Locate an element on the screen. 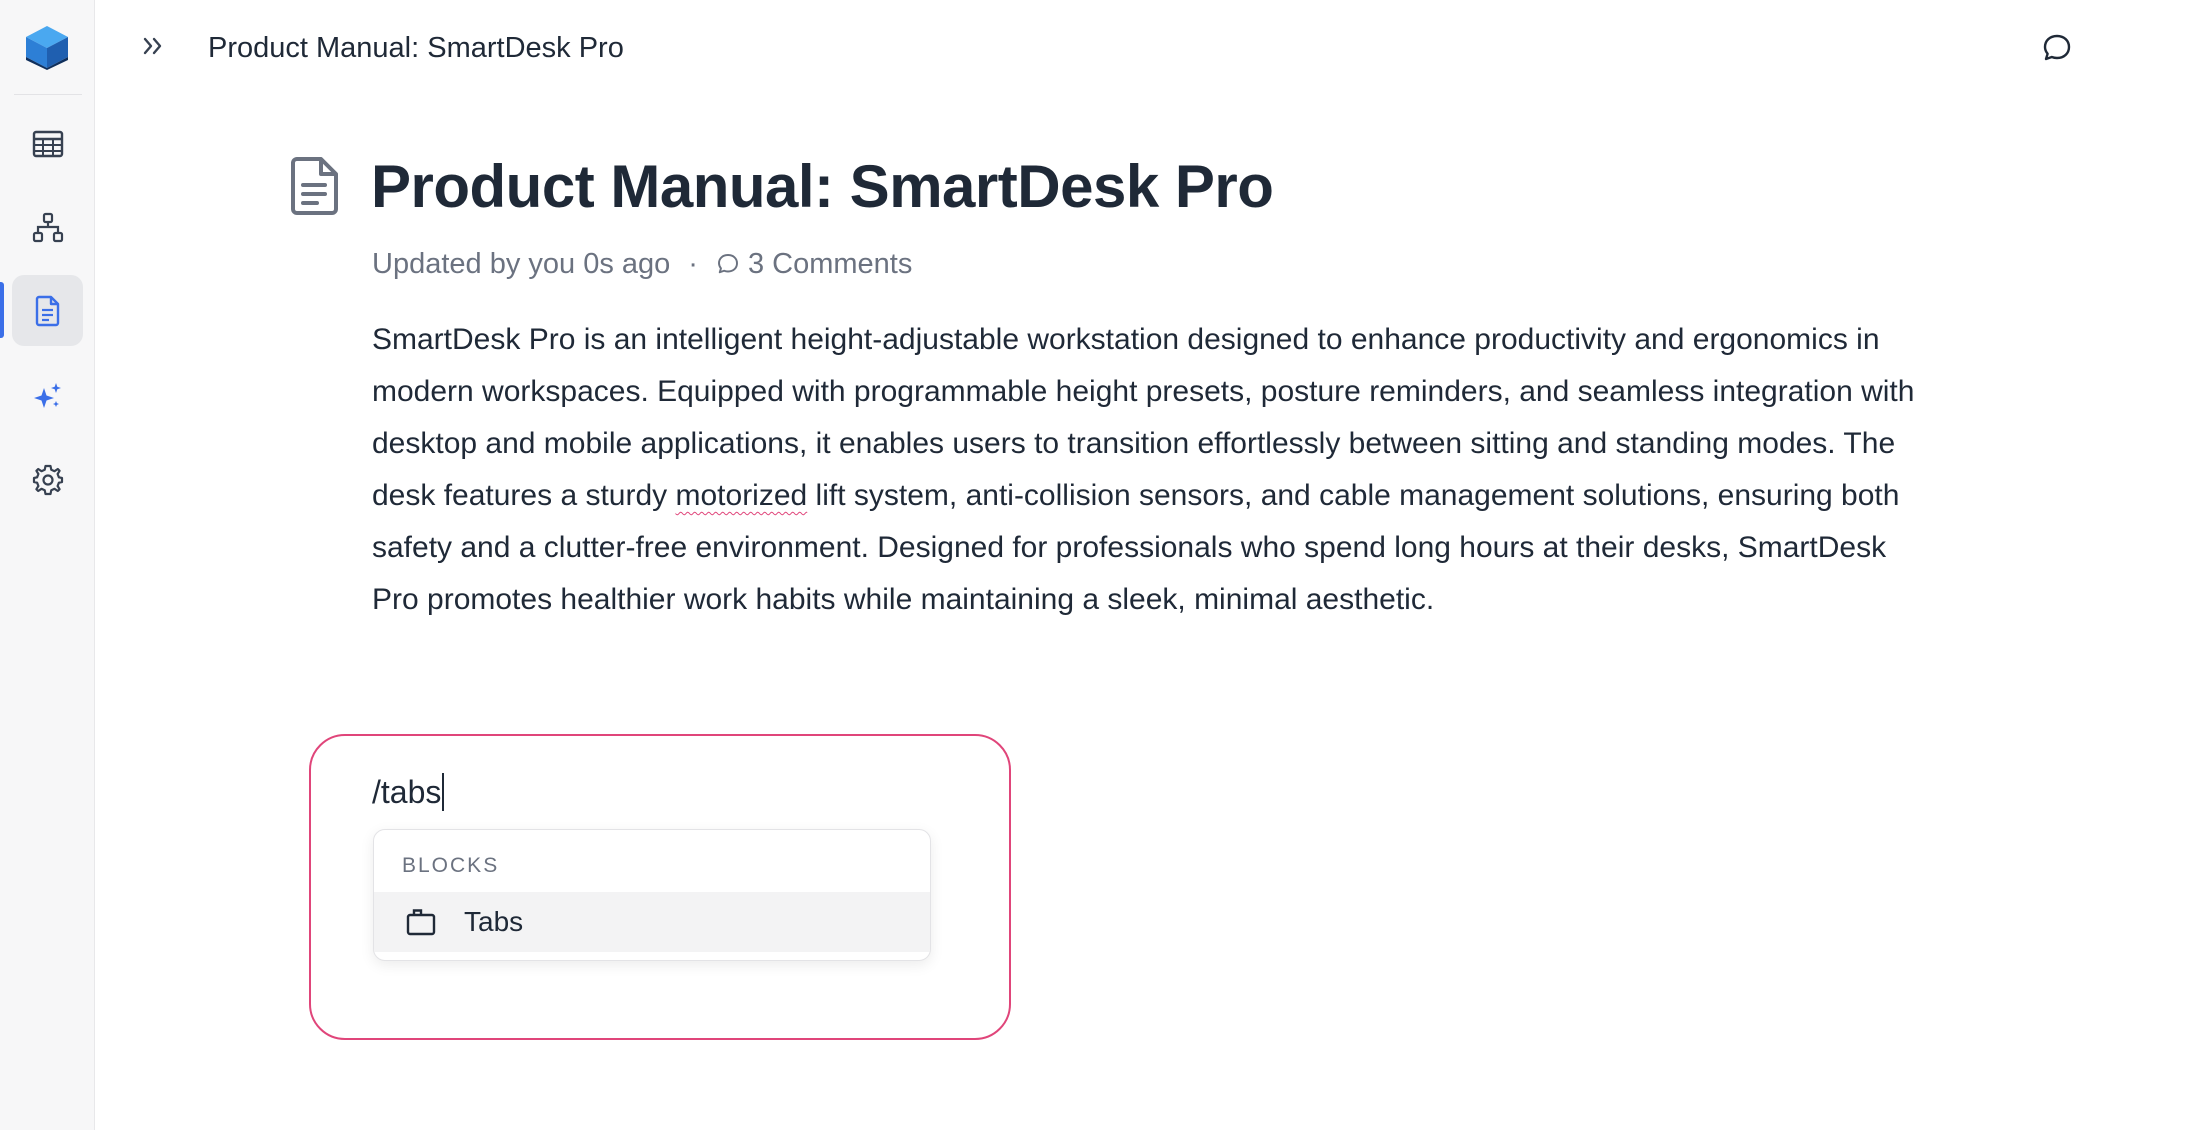 This screenshot has height=1130, width=2190. sidebar-item-tables is located at coordinates (47, 143).